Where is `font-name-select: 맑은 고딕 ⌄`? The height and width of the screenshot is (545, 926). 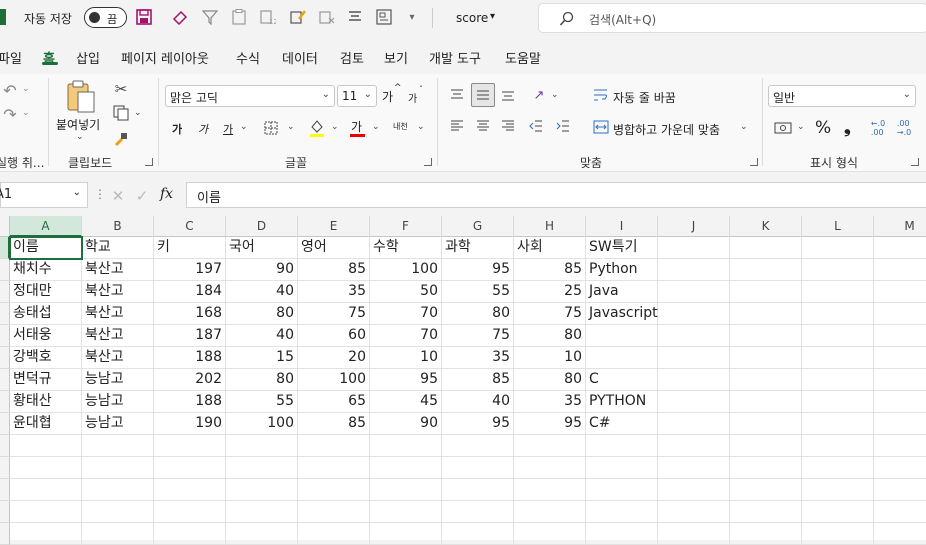 font-name-select: 맑은 고딕 ⌄ is located at coordinates (250, 96).